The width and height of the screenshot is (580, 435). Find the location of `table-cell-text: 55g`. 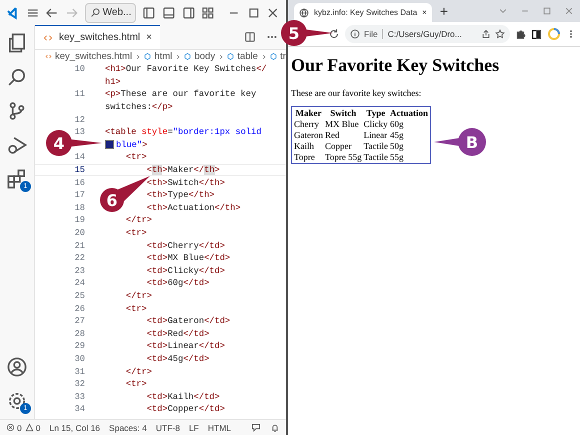

table-cell-text: 55g is located at coordinates (397, 157).